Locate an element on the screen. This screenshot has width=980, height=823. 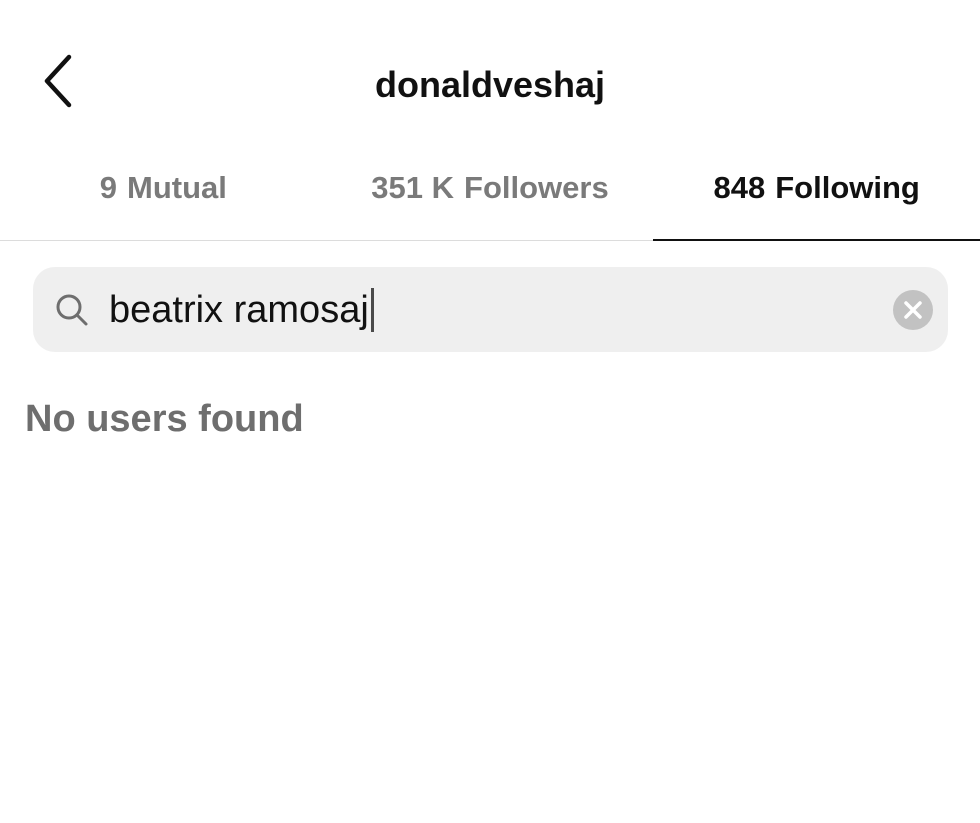
clear-icon is located at coordinates (913, 310).